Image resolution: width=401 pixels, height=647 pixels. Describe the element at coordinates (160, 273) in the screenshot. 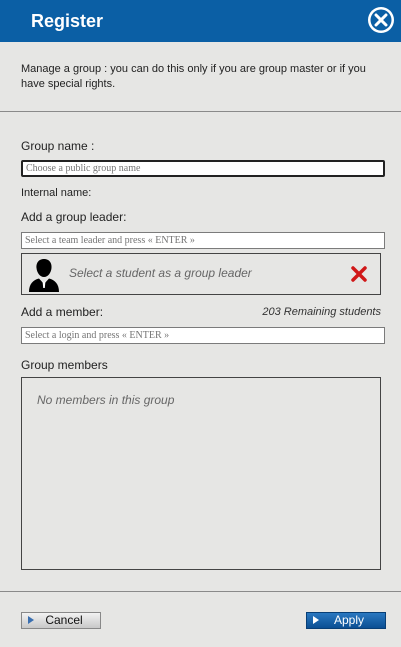

I see `group-leader-placeholder: Select a student as a group leader` at that location.